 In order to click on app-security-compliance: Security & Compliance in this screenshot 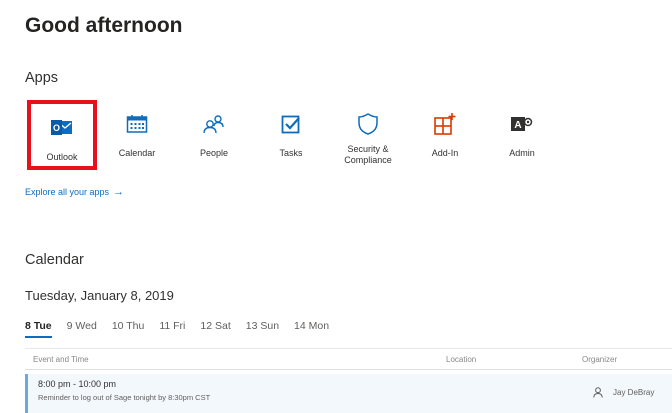, I will do `click(368, 136)`.